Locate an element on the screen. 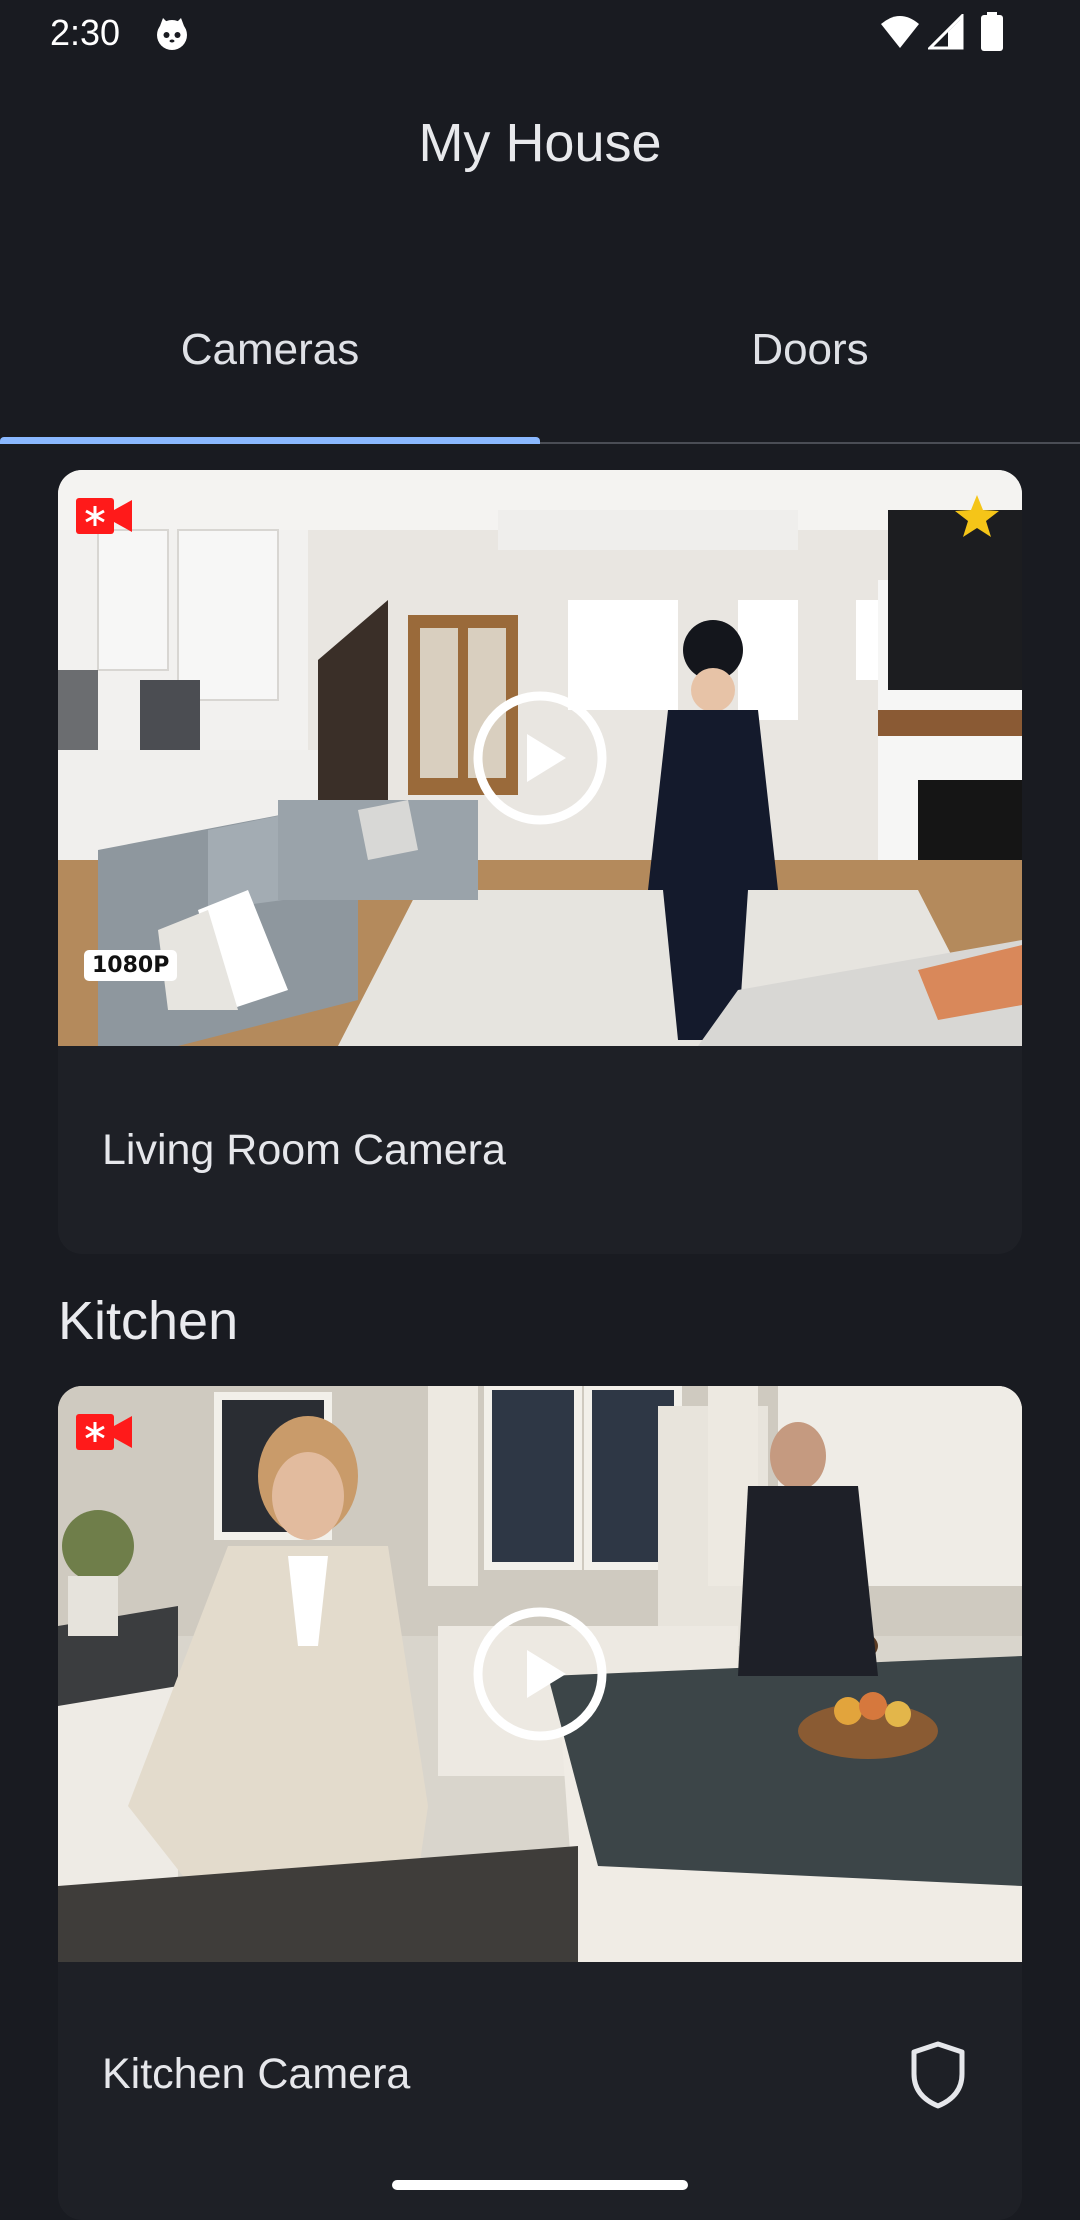  wifi-icon is located at coordinates (900, 32).